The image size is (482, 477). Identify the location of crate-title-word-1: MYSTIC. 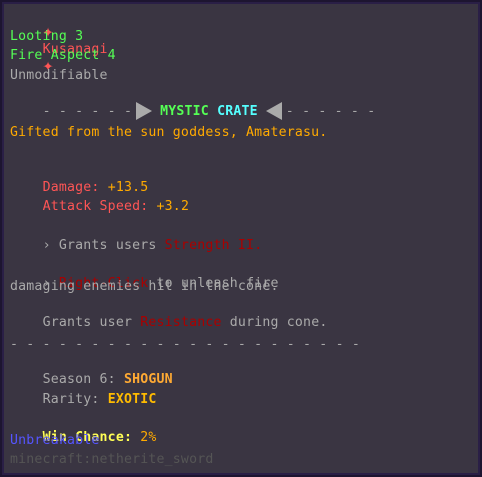
(184, 111).